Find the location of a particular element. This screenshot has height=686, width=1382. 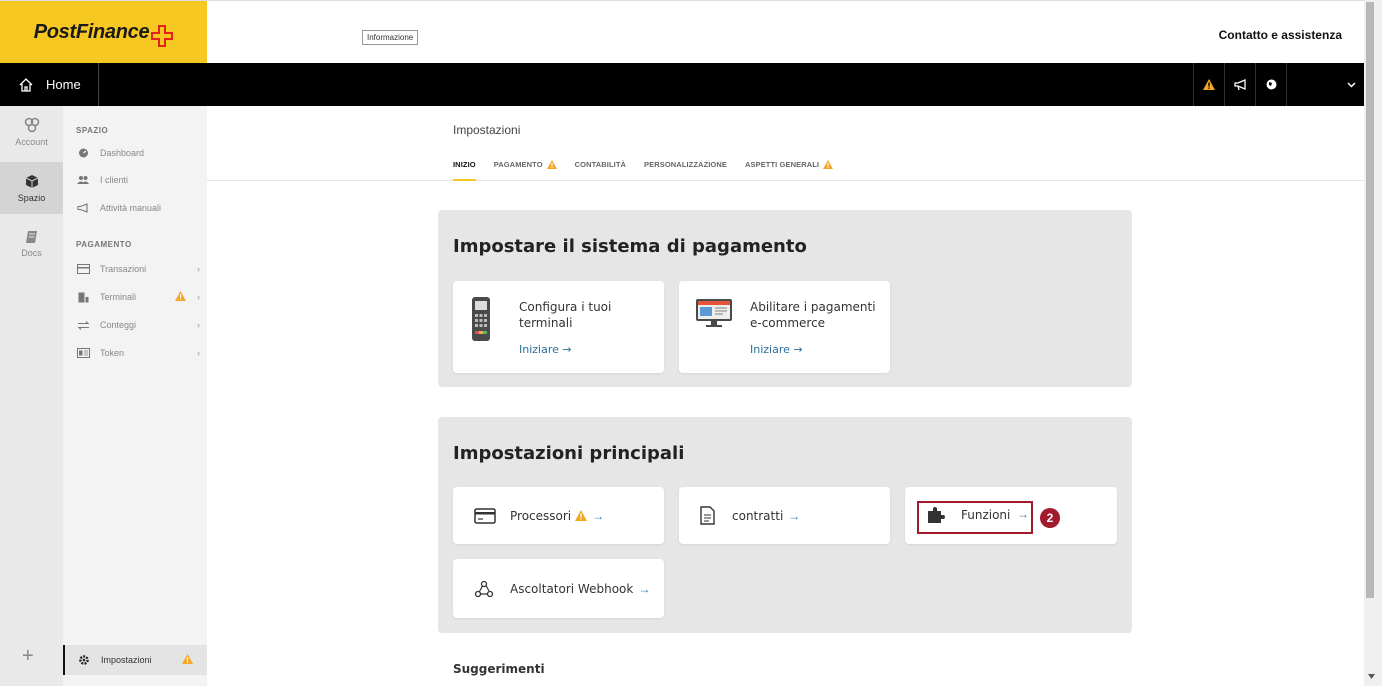

swiss-cross-icon is located at coordinates (162, 35).